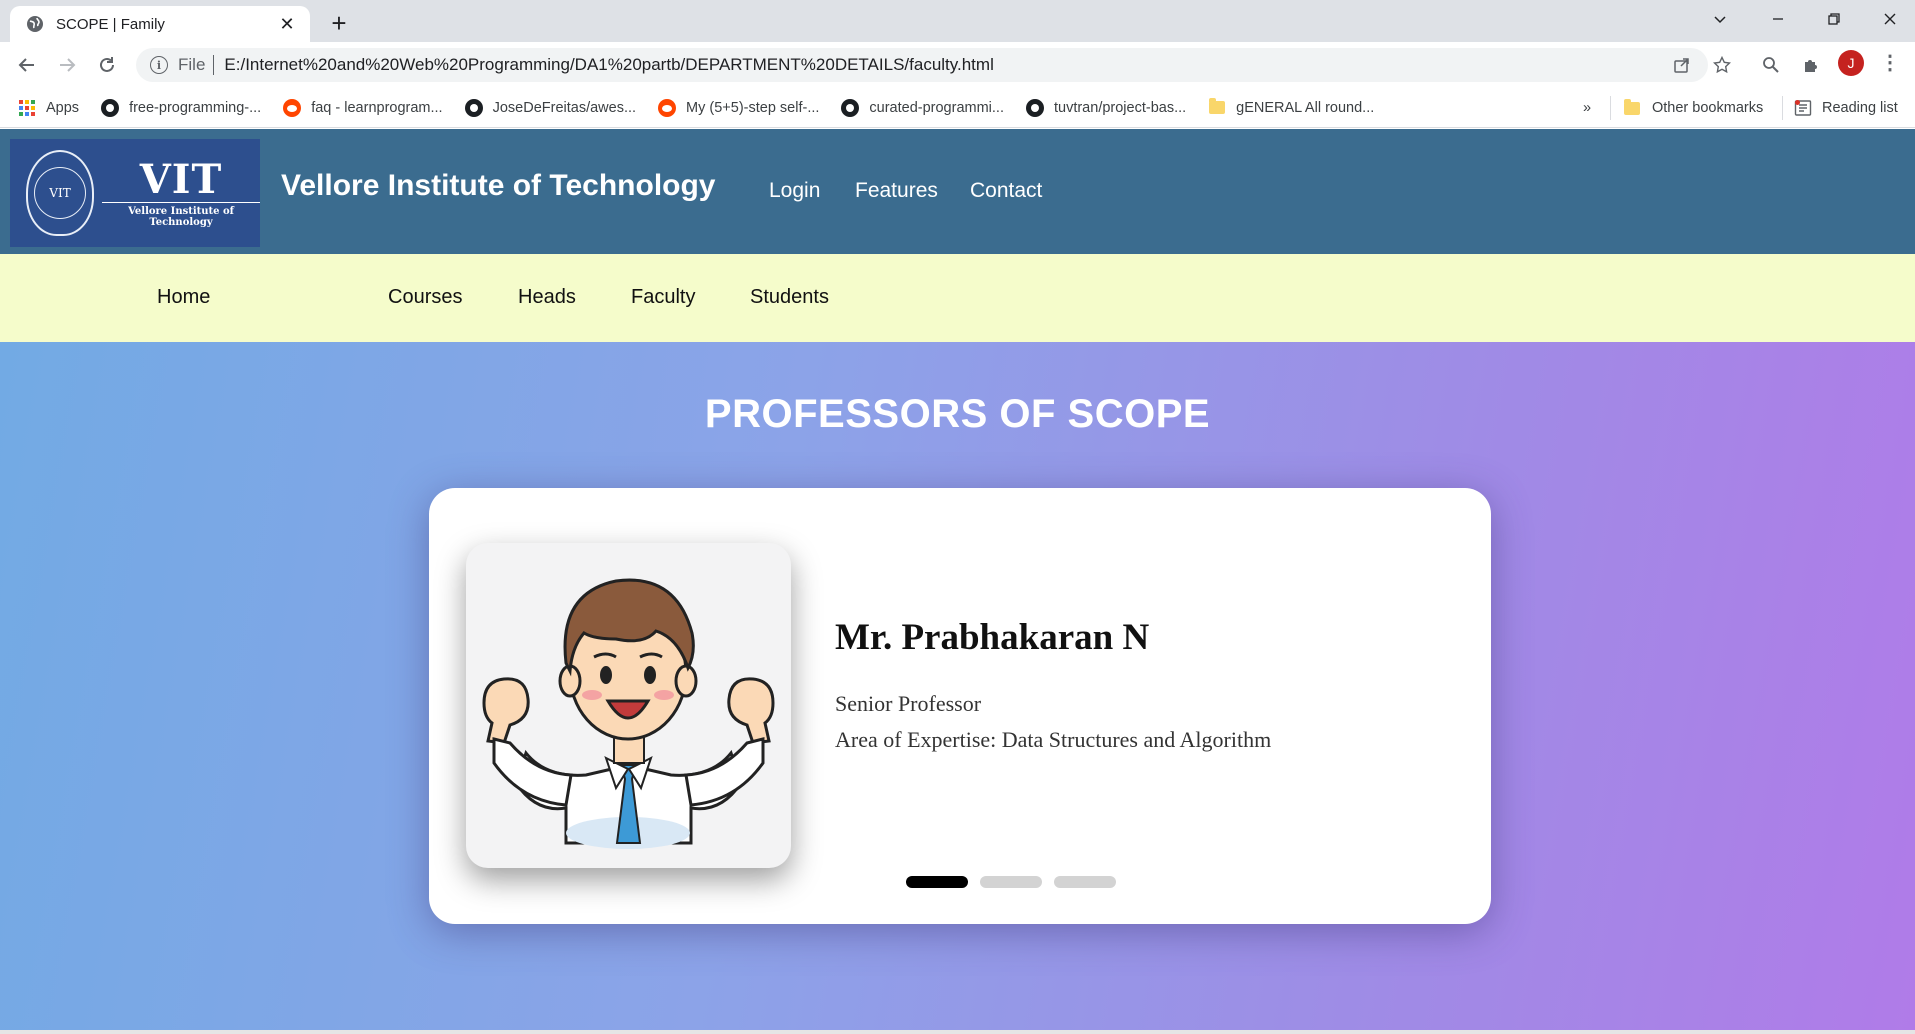 The height and width of the screenshot is (1034, 1915). Describe the element at coordinates (181, 179) in the screenshot. I see `logo-wordmark: VIT` at that location.